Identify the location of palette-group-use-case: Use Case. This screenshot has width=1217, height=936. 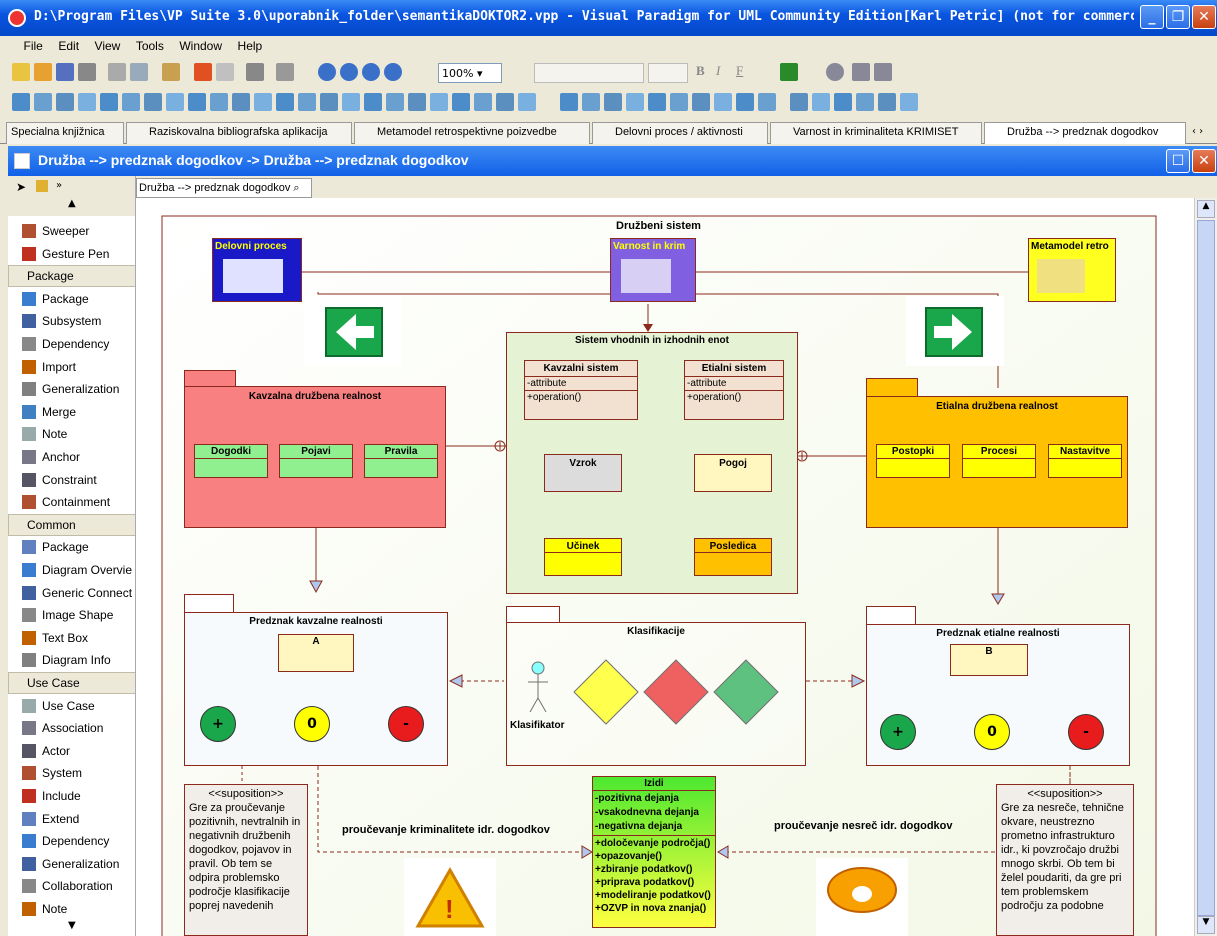
(71, 683).